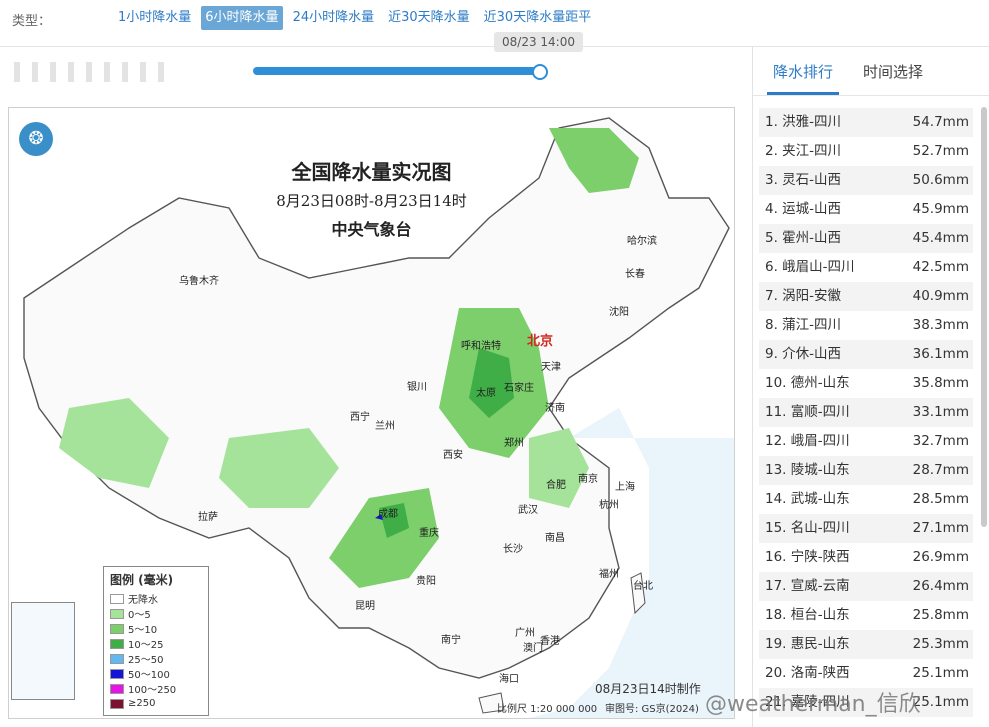 The image size is (989, 727). I want to click on map-approval: 审图号: GS京(2024), so click(652, 709).